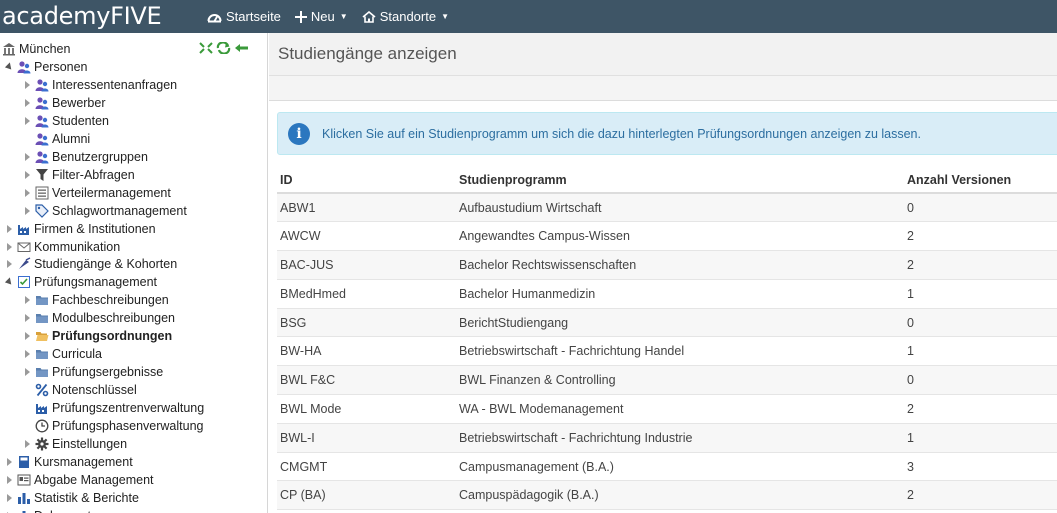 Image resolution: width=1057 pixels, height=513 pixels. What do you see at coordinates (71, 498) in the screenshot?
I see `sidebar-item-statistik-berichte: Statistik & Berichte` at bounding box center [71, 498].